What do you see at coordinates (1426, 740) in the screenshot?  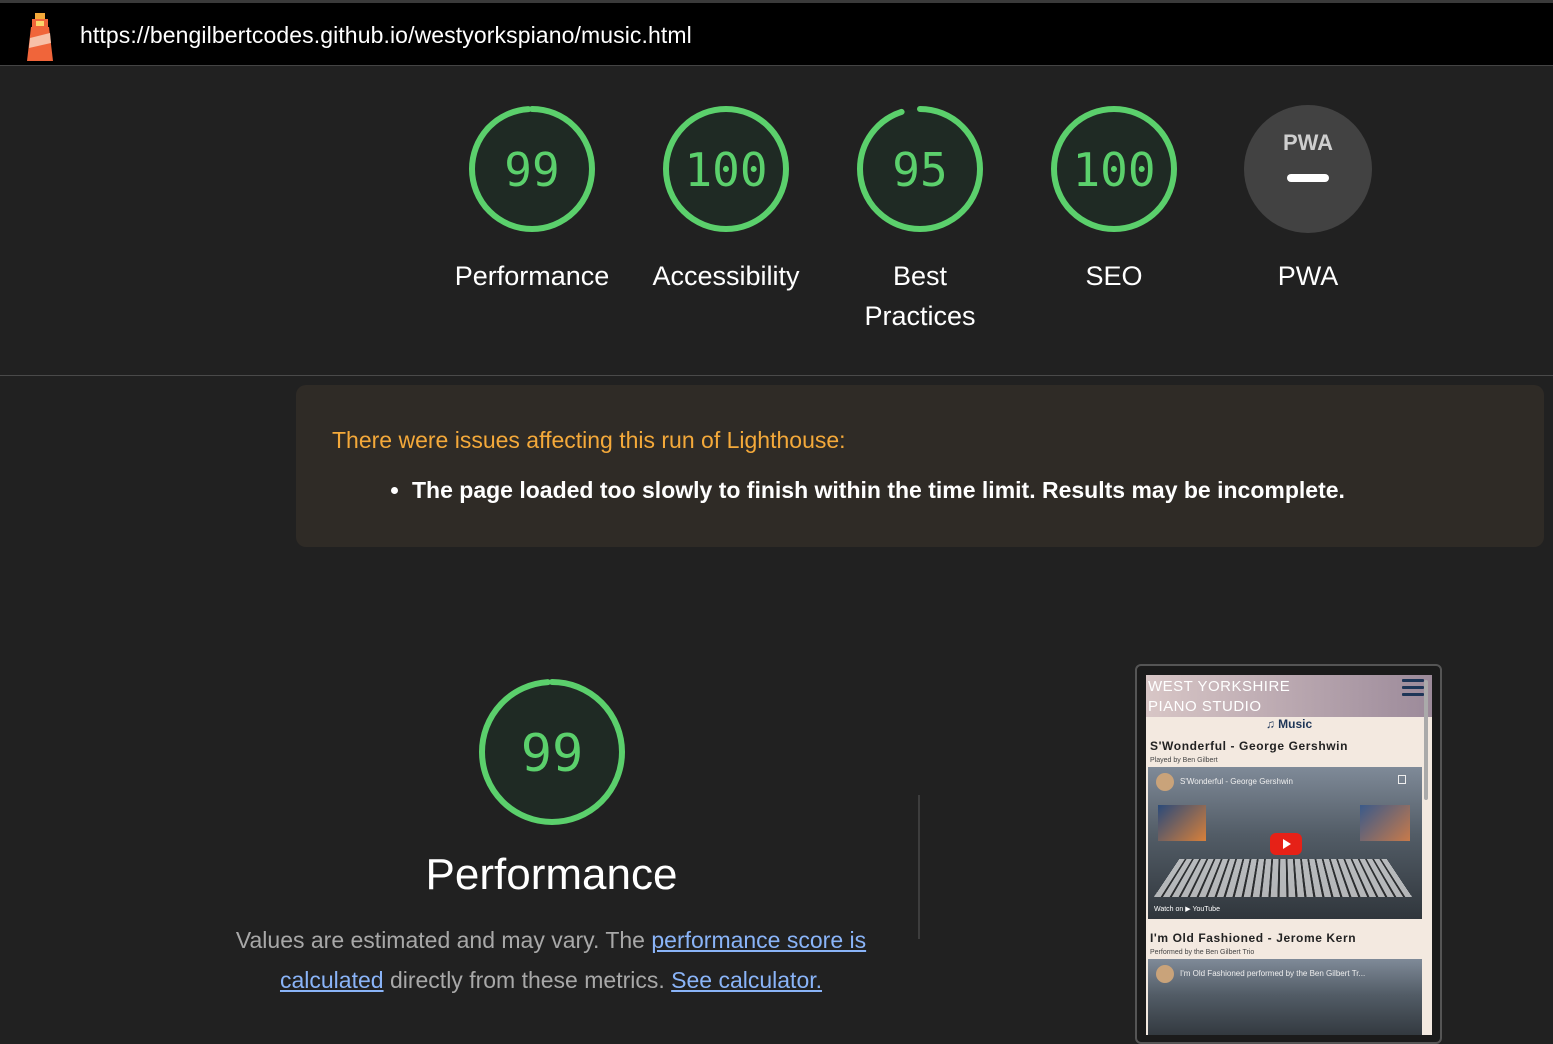 I see `screenshot-scrollbar` at bounding box center [1426, 740].